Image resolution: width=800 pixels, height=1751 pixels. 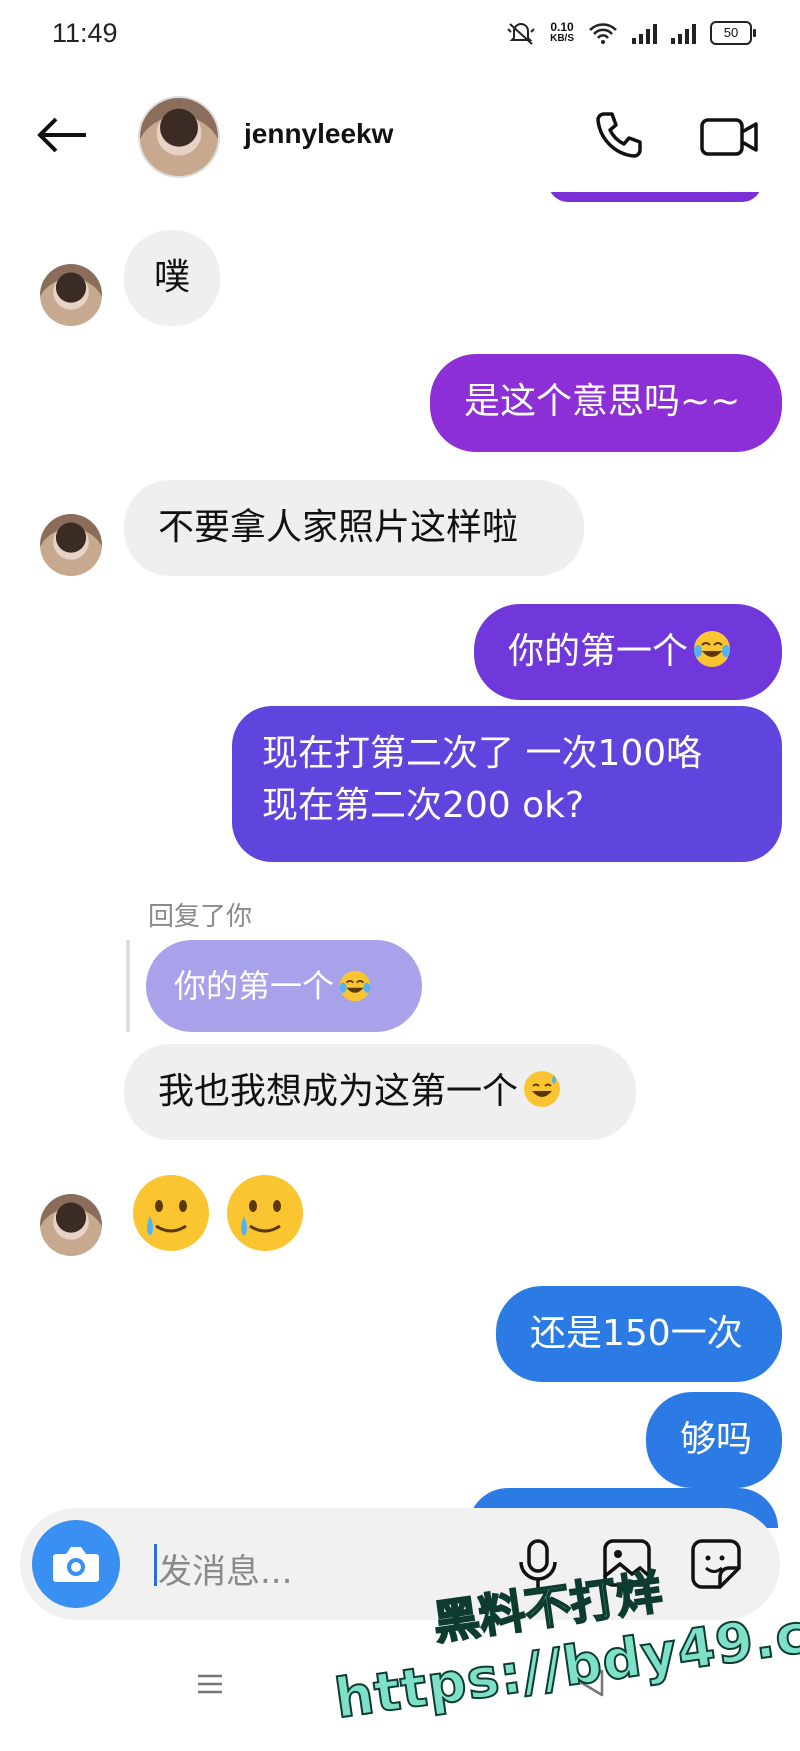 I want to click on net-speed-unit: KB/S, so click(x=562, y=38).